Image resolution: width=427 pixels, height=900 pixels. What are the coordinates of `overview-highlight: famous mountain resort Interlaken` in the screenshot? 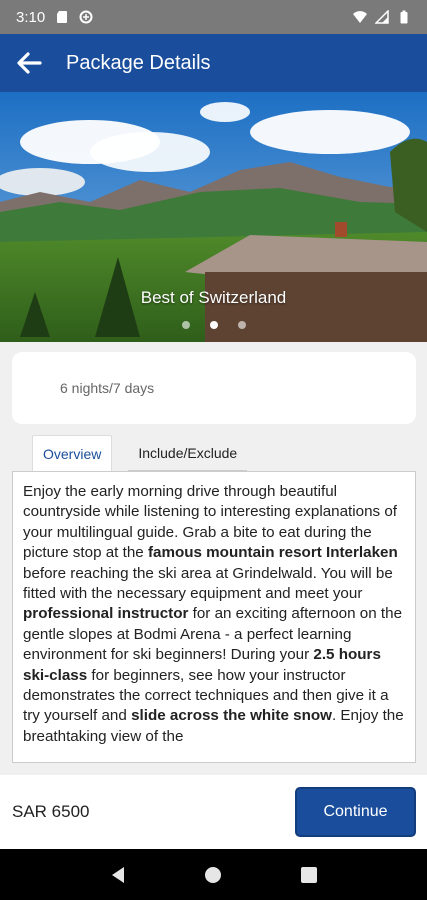 It's located at (272, 553).